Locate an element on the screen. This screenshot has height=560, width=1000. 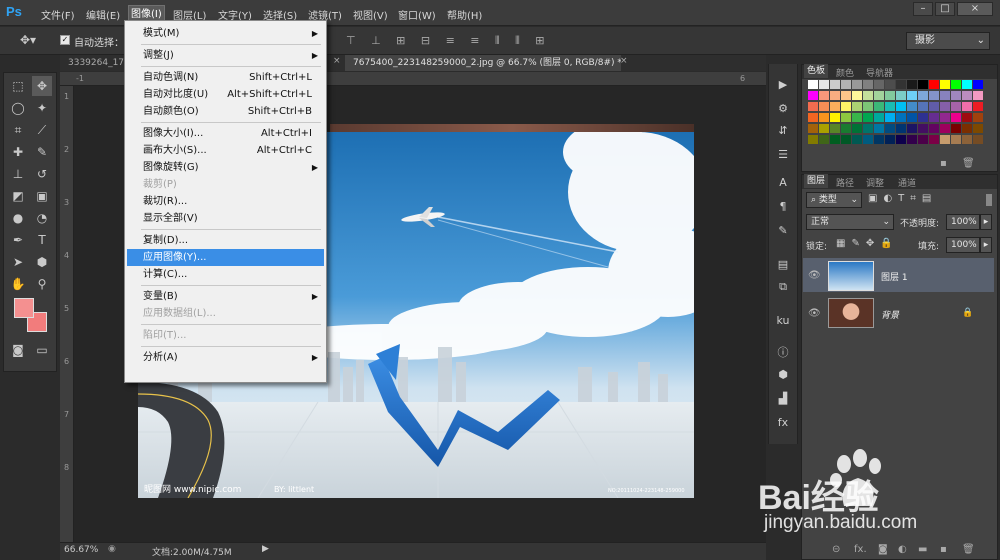
type-tool-icon: T is located at coordinates (42, 240).